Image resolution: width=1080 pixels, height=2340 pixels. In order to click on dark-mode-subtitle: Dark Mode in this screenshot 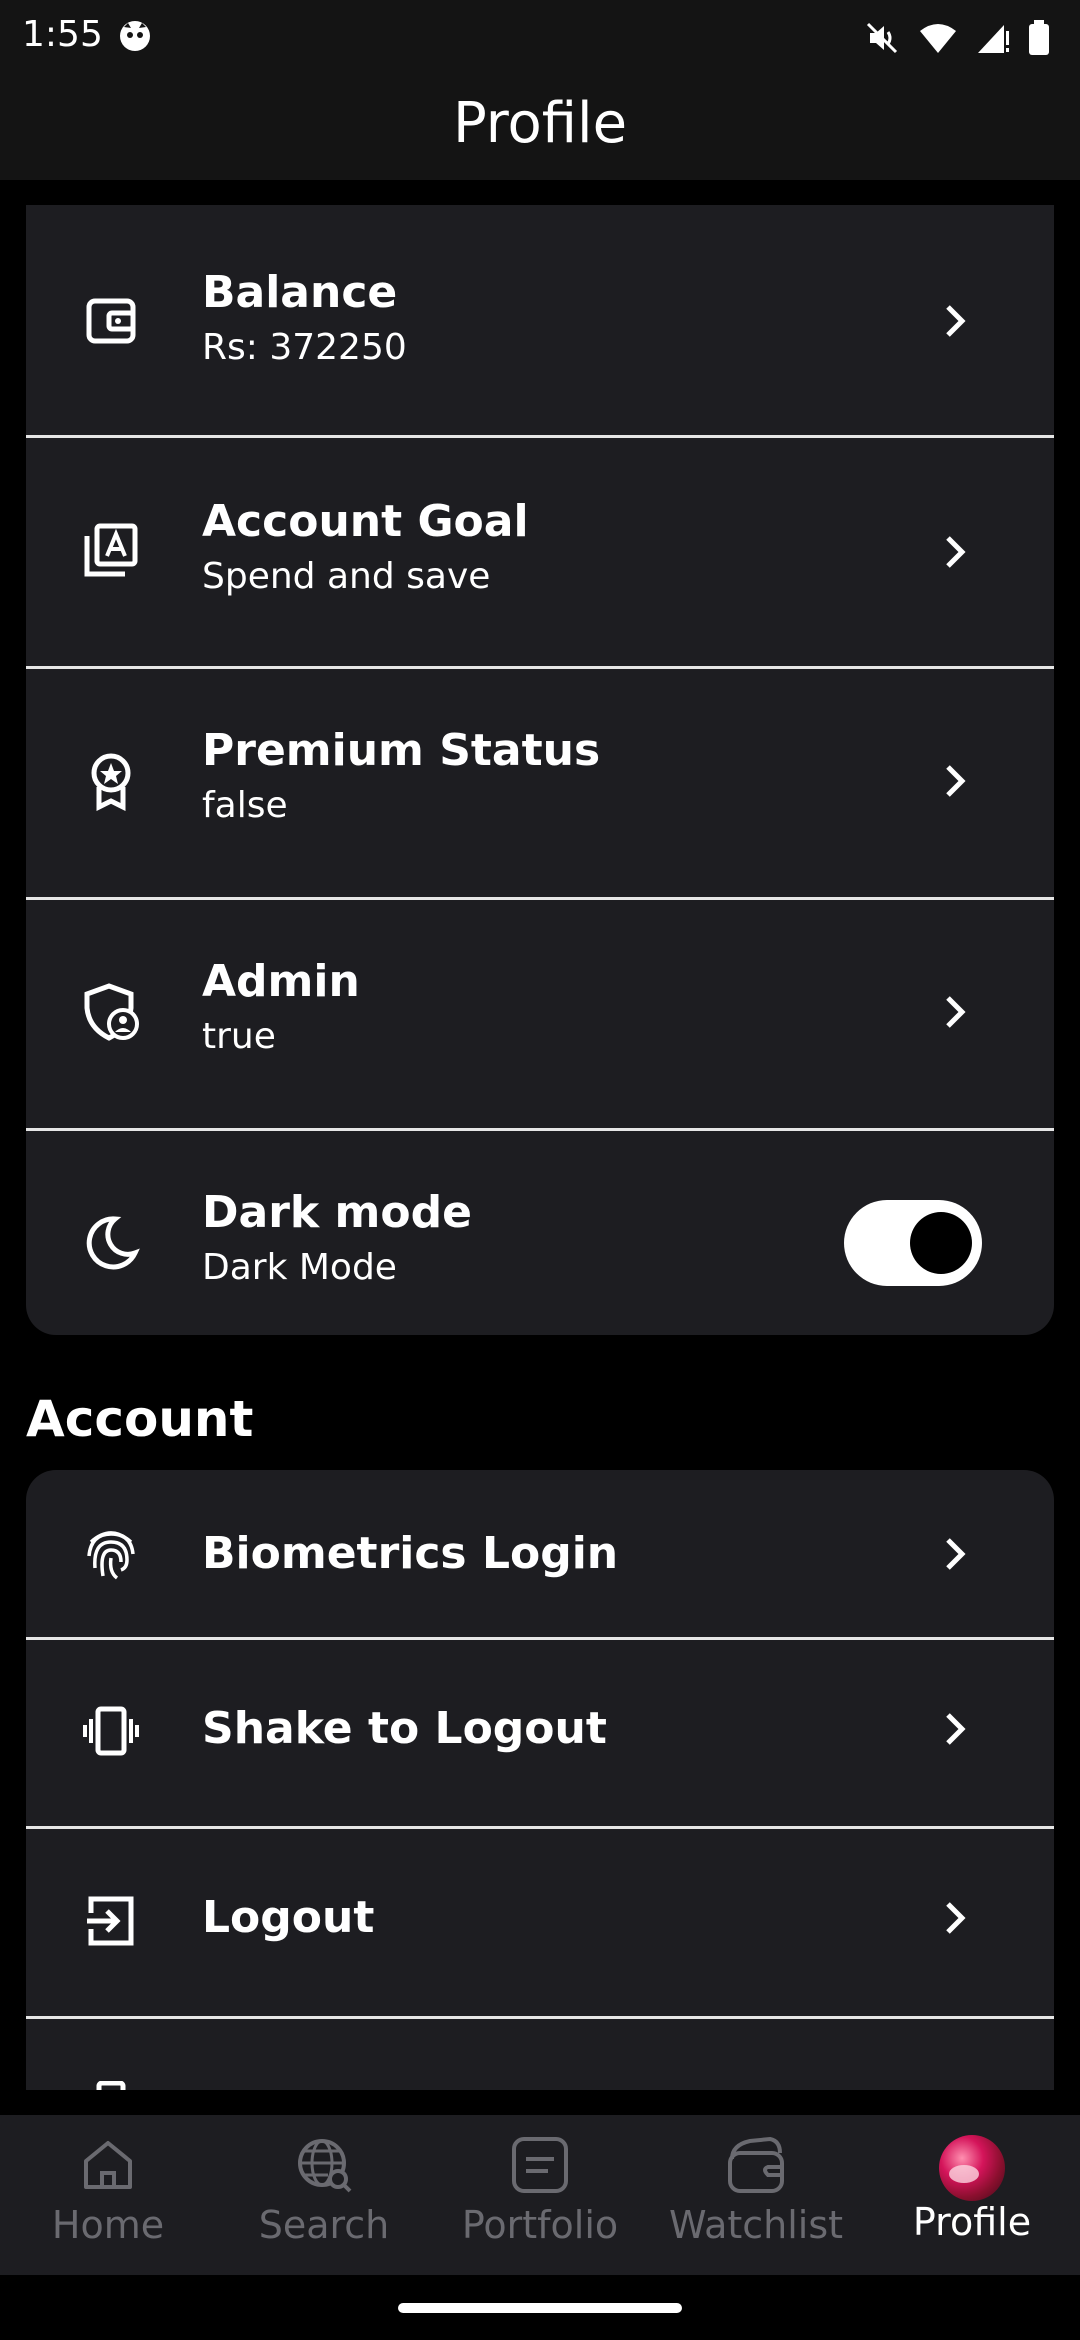, I will do `click(299, 1267)`.